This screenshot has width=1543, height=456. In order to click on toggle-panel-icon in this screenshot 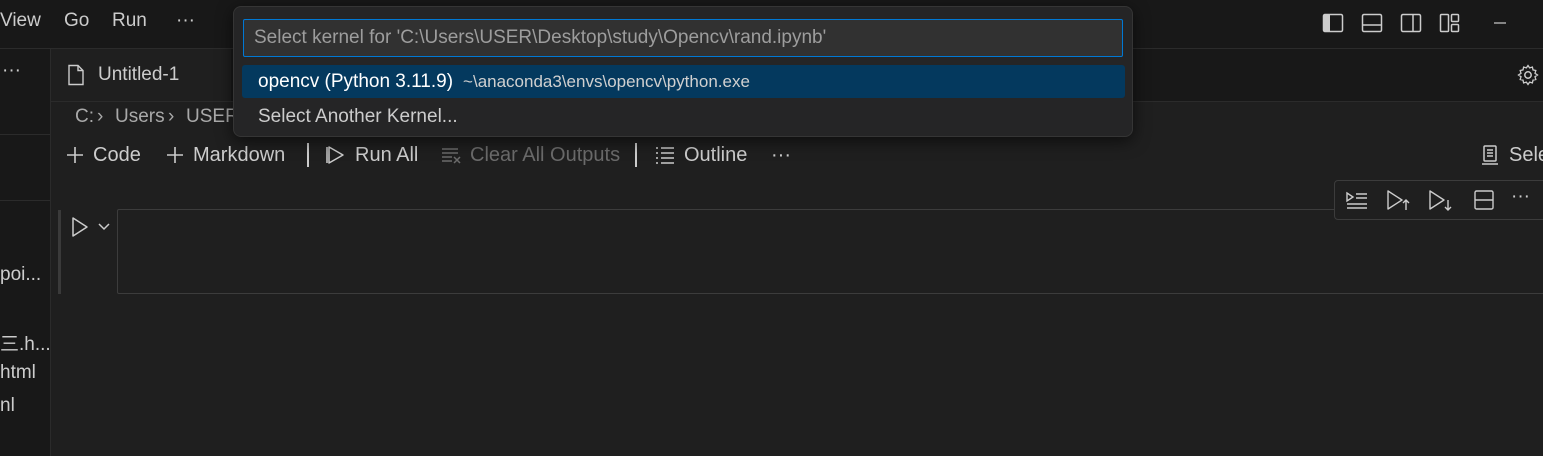, I will do `click(1372, 23)`.